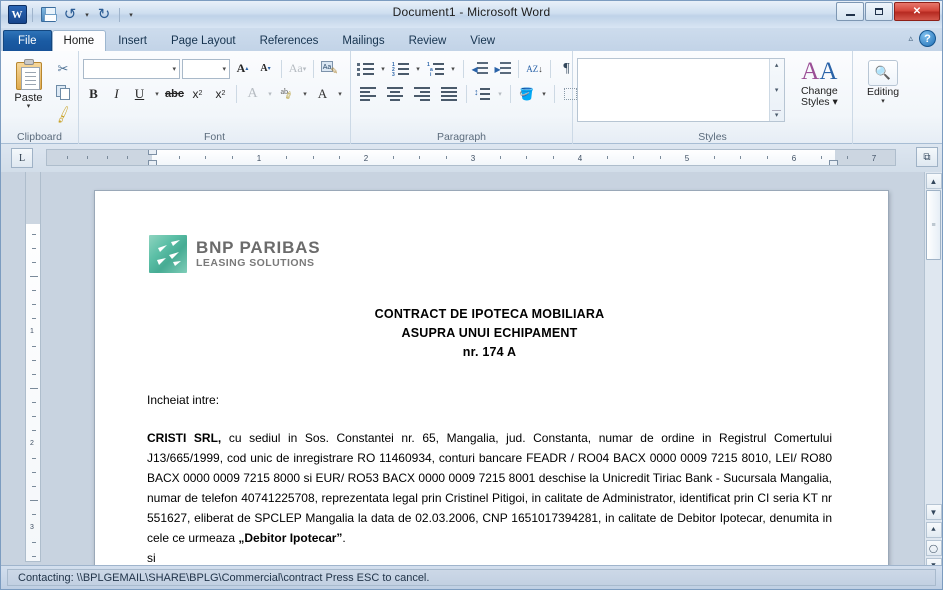 This screenshot has height=590, width=943. I want to click on increase-indent-button: ▶, so click(502, 68).